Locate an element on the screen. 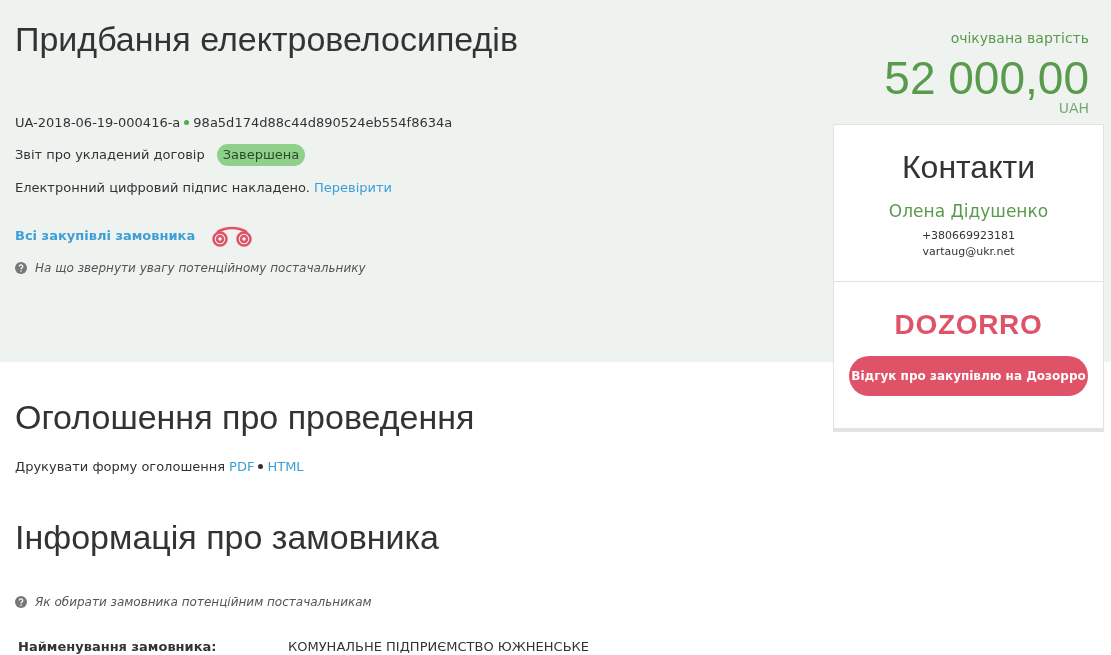 This screenshot has width=1111, height=655. contact-phone: +380669923181 is located at coordinates (968, 235).